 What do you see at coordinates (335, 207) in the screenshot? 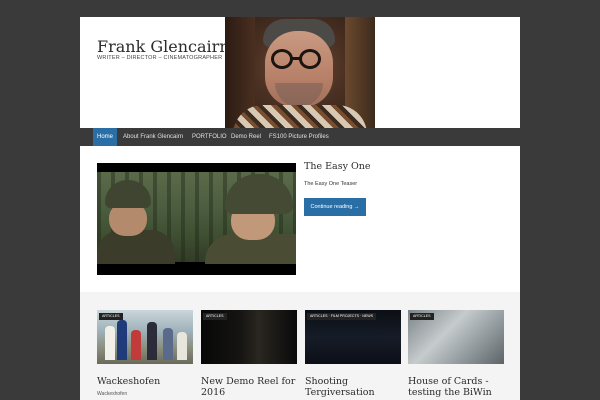
I see `continue-reading-button: Continue reading →` at bounding box center [335, 207].